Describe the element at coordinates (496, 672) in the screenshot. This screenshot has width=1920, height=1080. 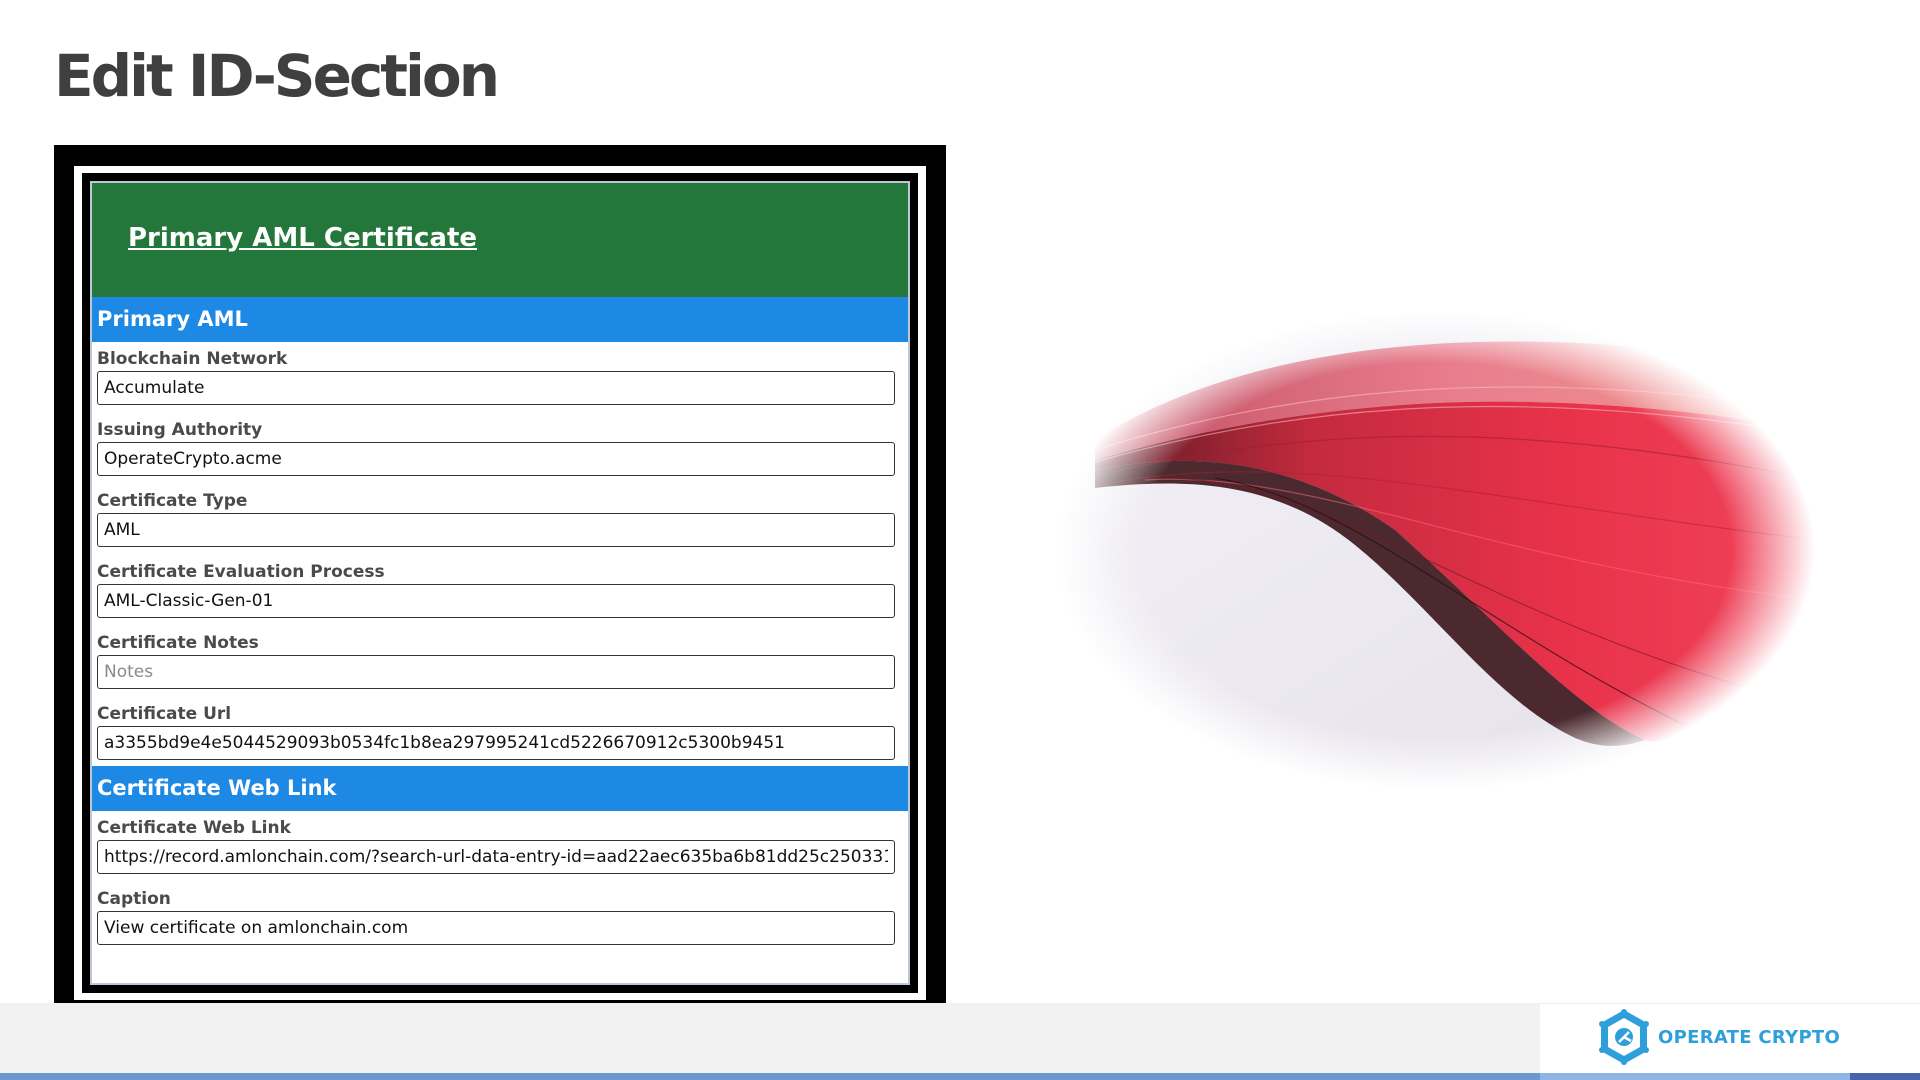
I see `certificate-notes-input` at that location.